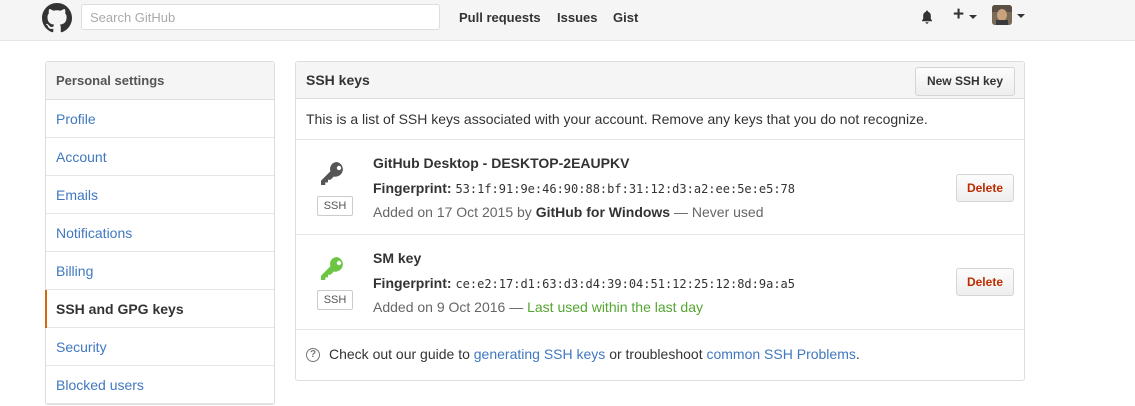  Describe the element at coordinates (160, 81) in the screenshot. I see `sidebar-heading: Personal settings` at that location.